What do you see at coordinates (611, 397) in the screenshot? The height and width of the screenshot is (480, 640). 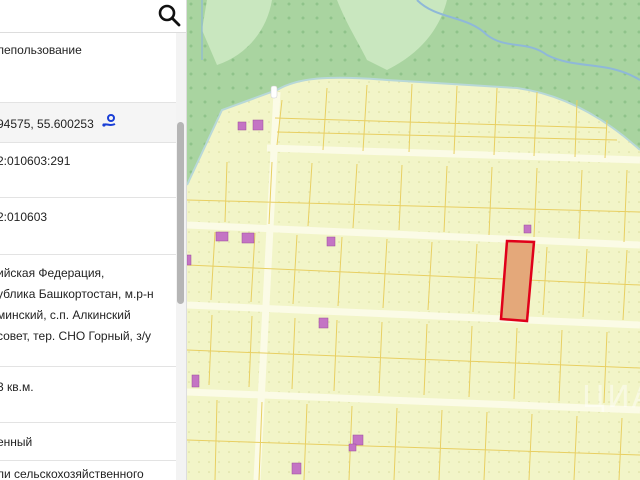 I see `watermark: ЦИАН` at bounding box center [611, 397].